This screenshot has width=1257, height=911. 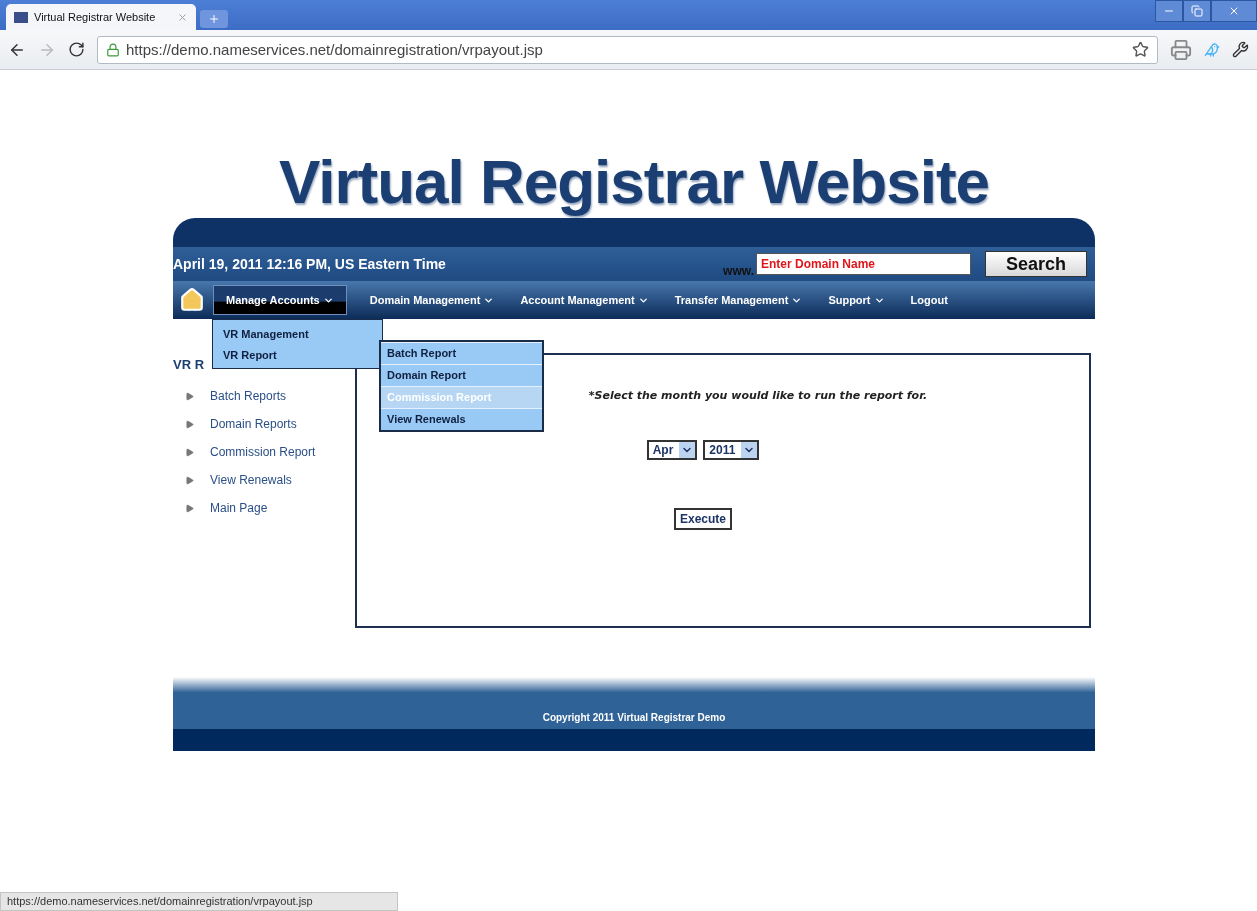 I want to click on month-select: Apr, so click(x=672, y=450).